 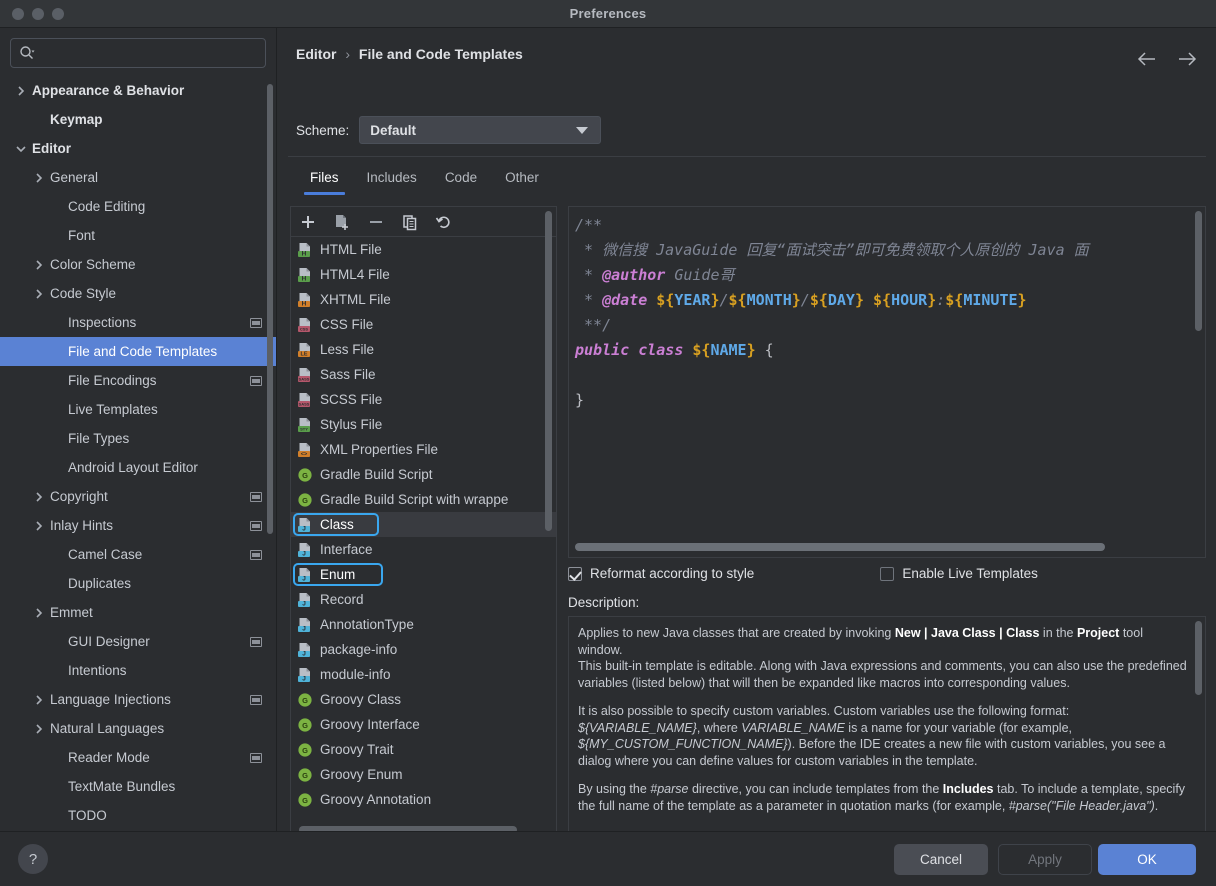 I want to click on template-list-item: G Groovy Interface, so click(x=423, y=724).